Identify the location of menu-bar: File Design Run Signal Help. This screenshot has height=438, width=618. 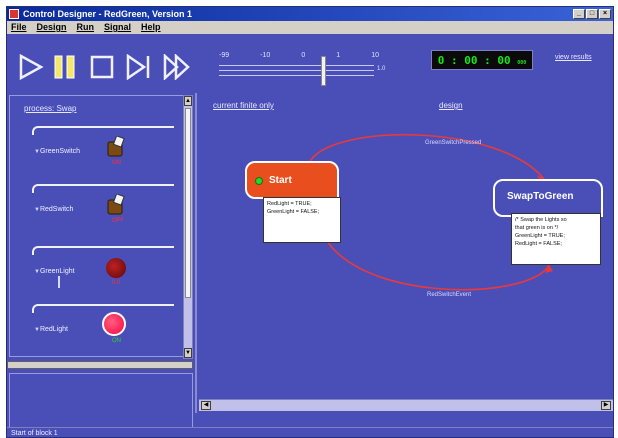
(310, 27).